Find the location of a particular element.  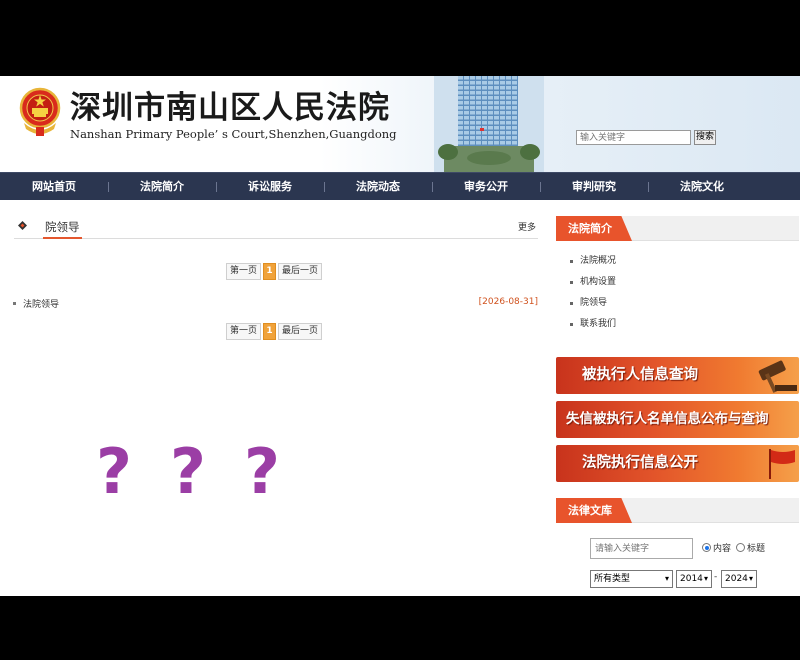

pagination-top: 第一页 1 最后一页 is located at coordinates (274, 271).